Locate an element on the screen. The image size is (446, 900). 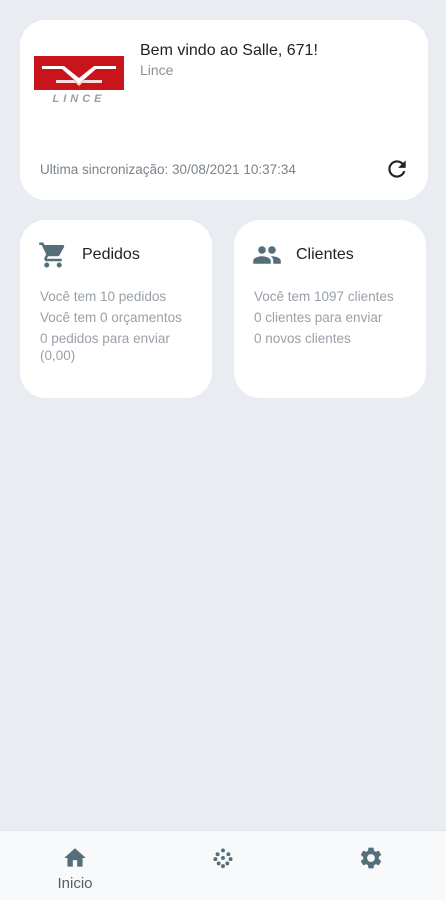
orders-title: Pedidos is located at coordinates (111, 254).